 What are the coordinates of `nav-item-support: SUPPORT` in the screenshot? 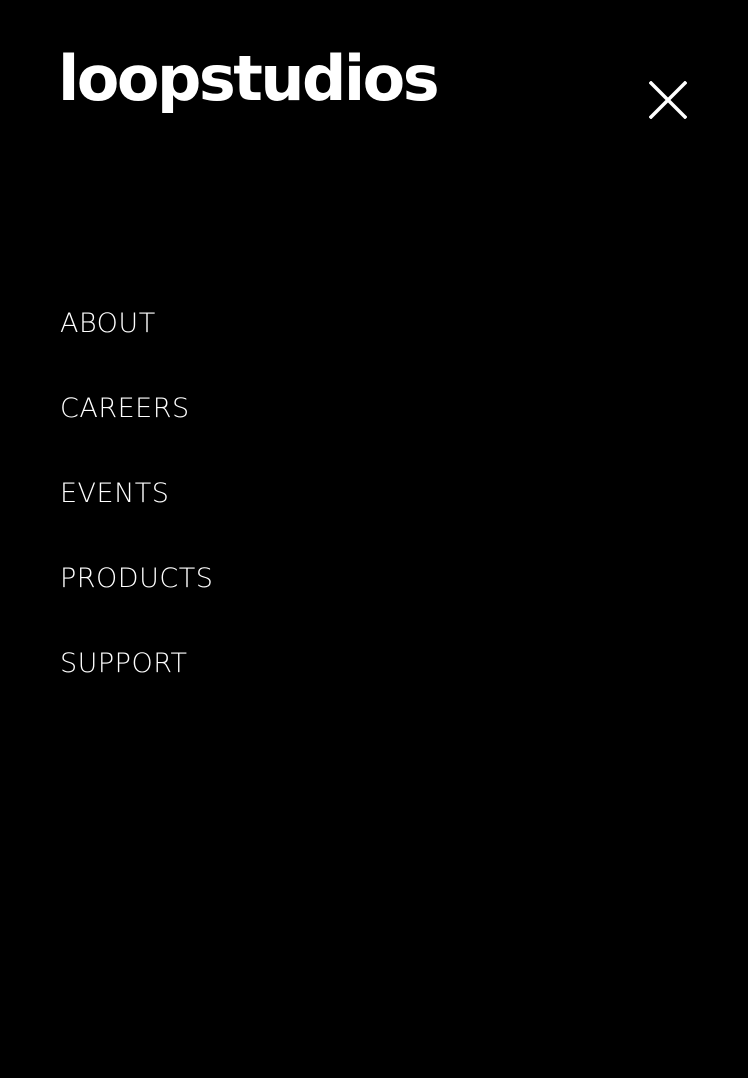 It's located at (136, 682).